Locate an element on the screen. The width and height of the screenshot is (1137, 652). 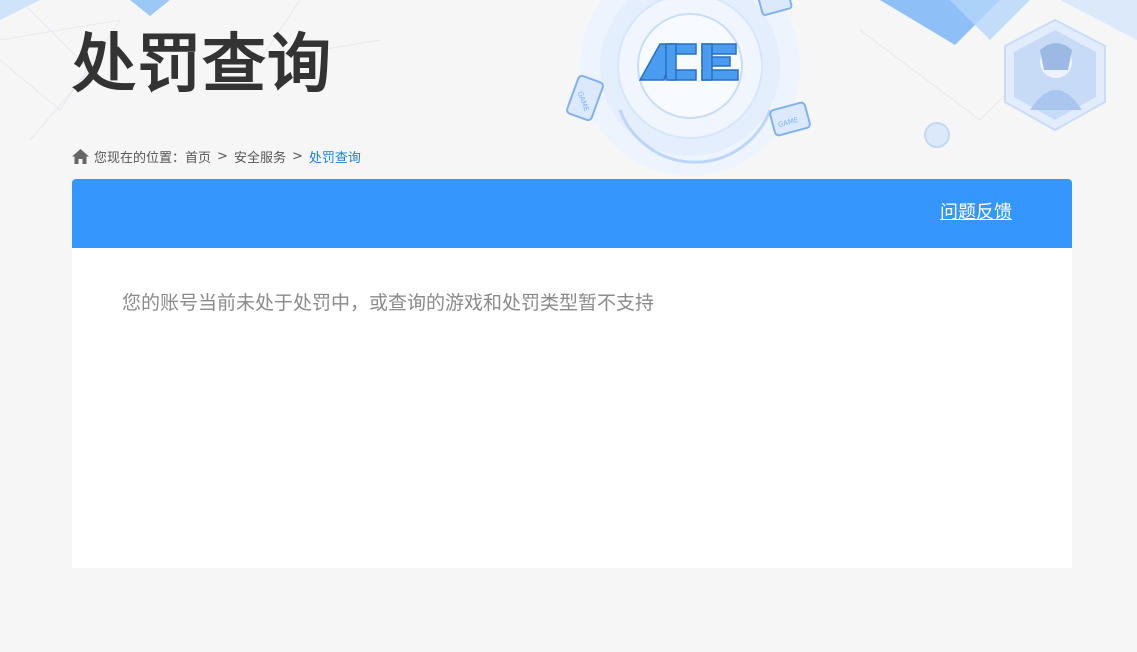
breadcrumb-prefix: 您现在的位置： is located at coordinates (140, 158).